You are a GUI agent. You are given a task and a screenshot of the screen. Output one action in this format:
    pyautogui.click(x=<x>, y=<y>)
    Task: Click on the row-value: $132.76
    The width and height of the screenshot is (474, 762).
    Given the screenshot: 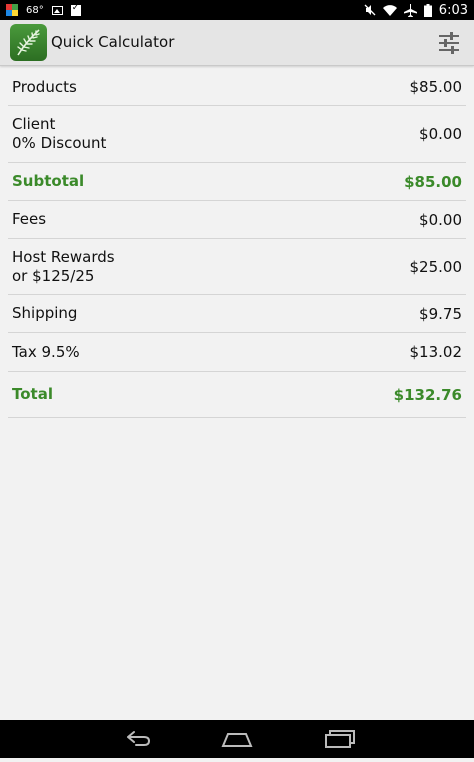 What is the action you would take?
    pyautogui.click(x=427, y=394)
    